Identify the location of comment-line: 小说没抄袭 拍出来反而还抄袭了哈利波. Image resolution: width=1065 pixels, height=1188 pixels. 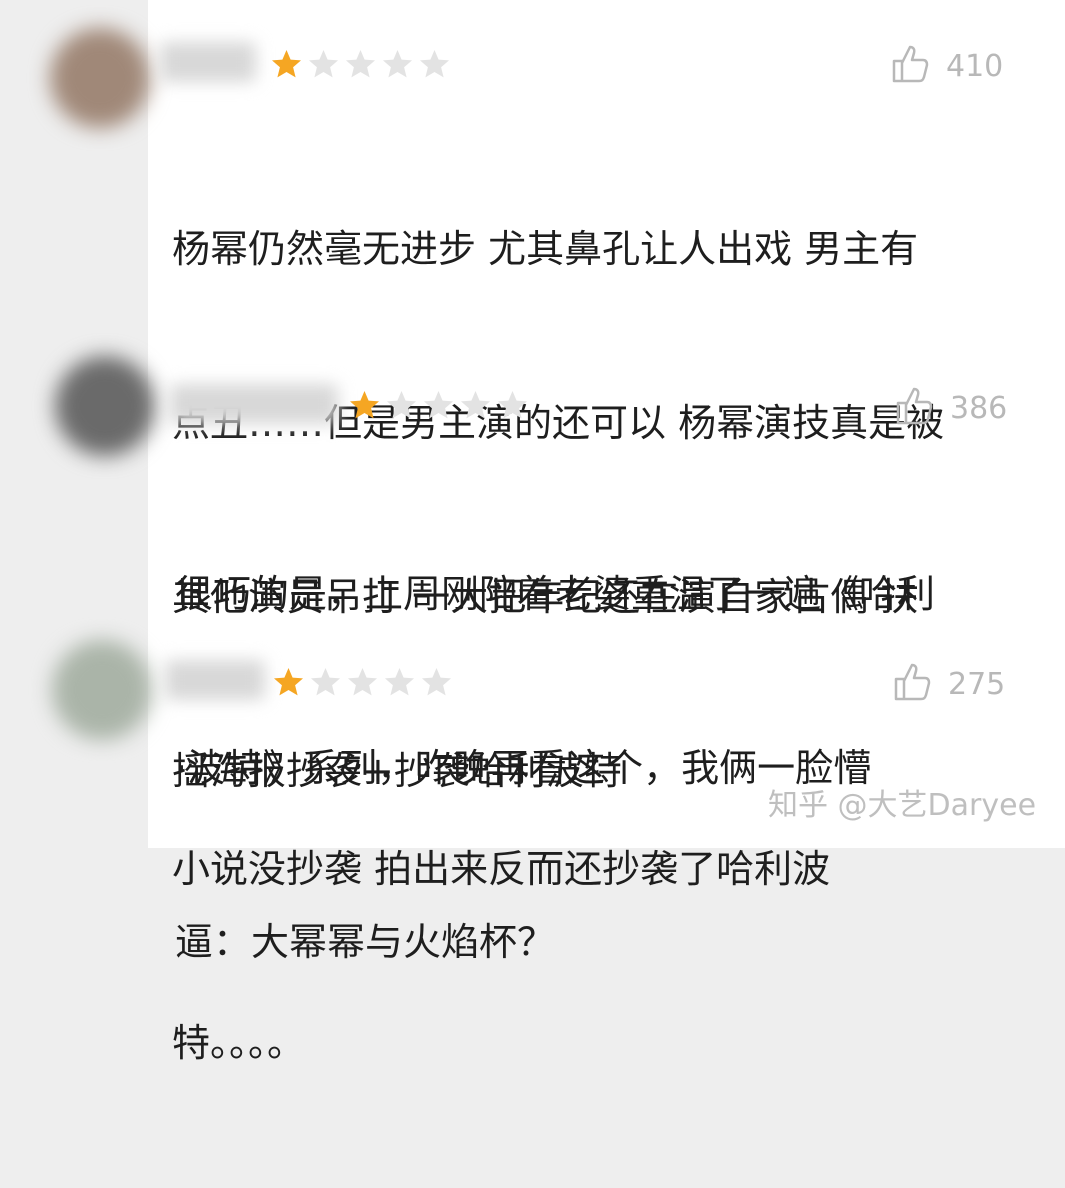
(501, 869).